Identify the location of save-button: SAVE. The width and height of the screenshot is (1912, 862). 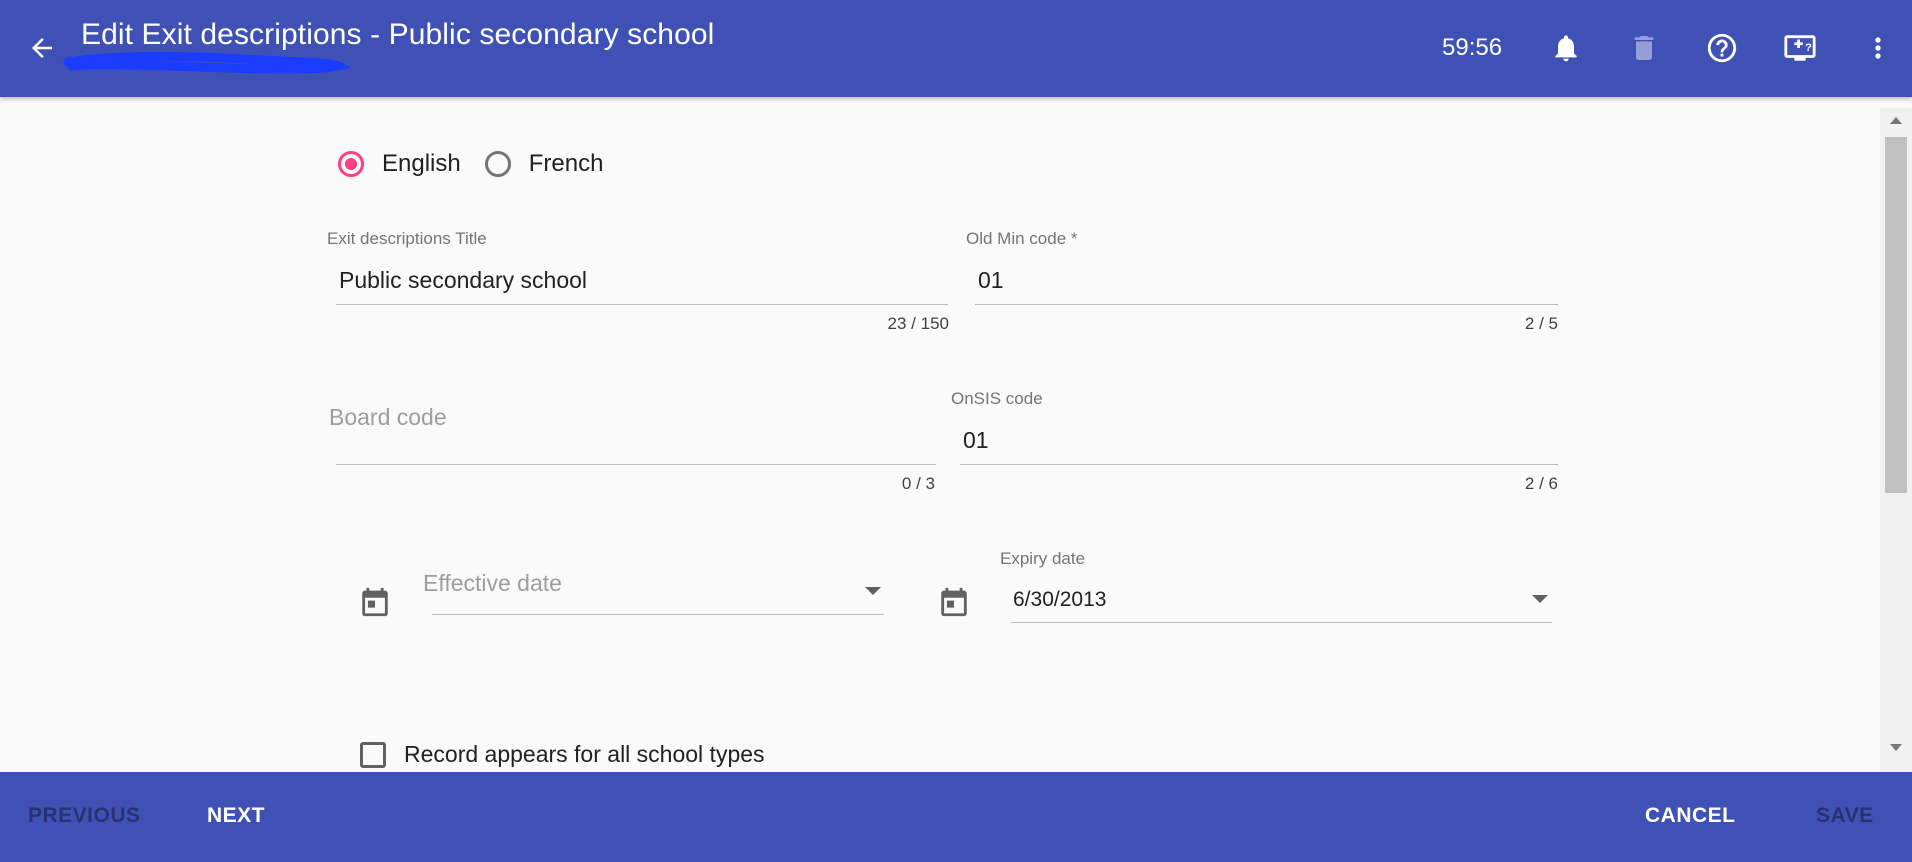
(1845, 816).